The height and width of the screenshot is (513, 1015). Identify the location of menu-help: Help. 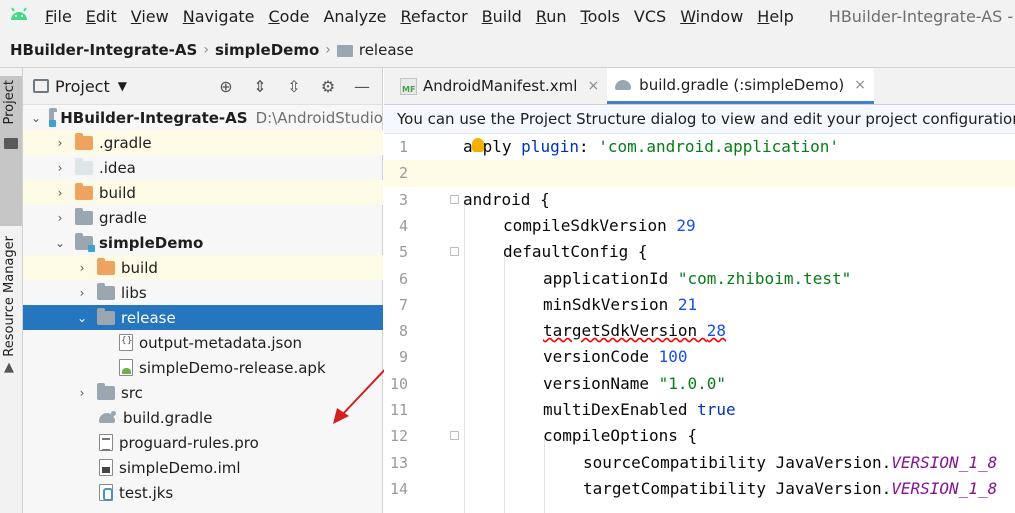
(775, 16).